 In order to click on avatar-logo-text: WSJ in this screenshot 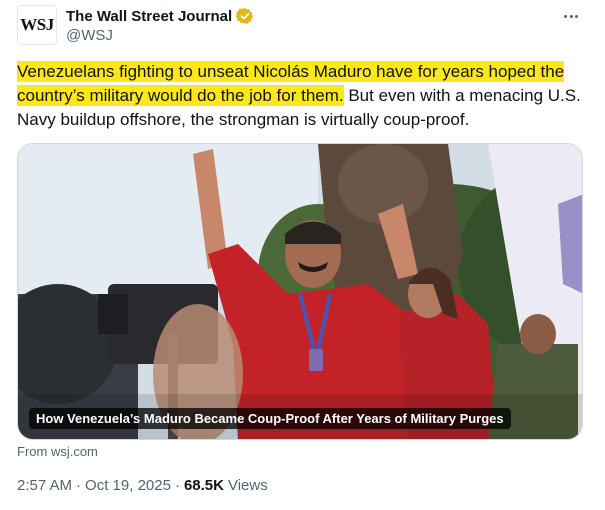, I will do `click(37, 24)`.